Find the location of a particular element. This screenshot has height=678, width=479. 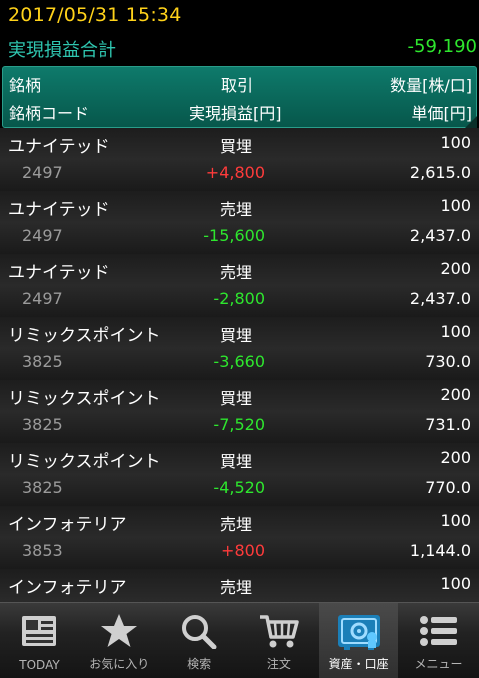

table-row: インフォテリア 売埋 100 3853 +800 1,144.0 is located at coordinates (239, 538).